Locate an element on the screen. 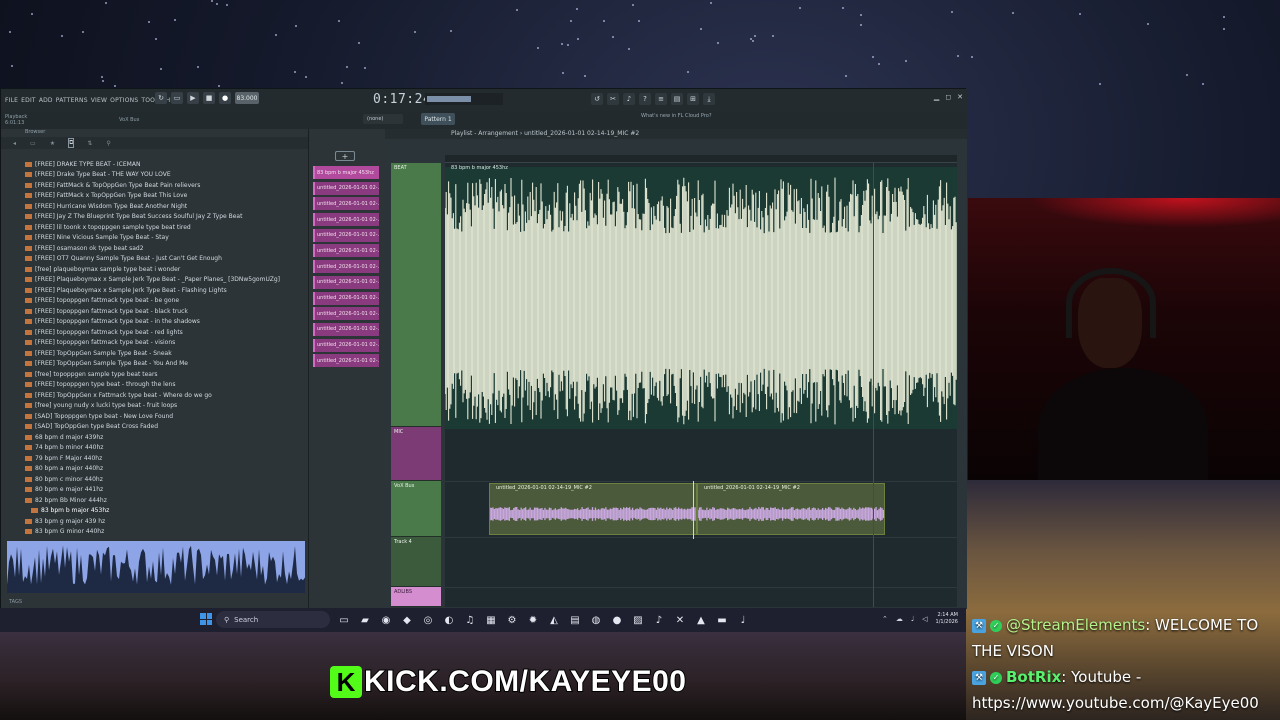  settings-icon: ⚙ is located at coordinates (512, 620).